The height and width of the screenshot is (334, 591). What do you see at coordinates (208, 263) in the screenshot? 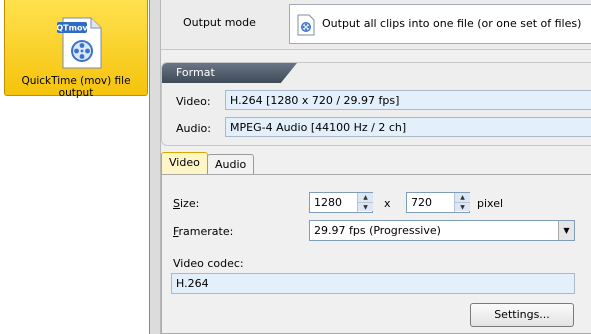
I see `video-codec-label: Video codec:` at bounding box center [208, 263].